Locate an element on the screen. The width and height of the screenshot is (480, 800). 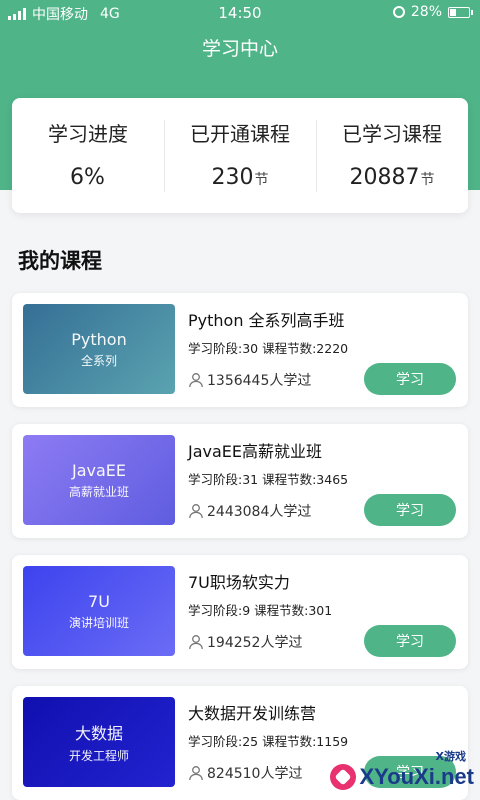
thumb-title: JavaEE is located at coordinates (98, 470).